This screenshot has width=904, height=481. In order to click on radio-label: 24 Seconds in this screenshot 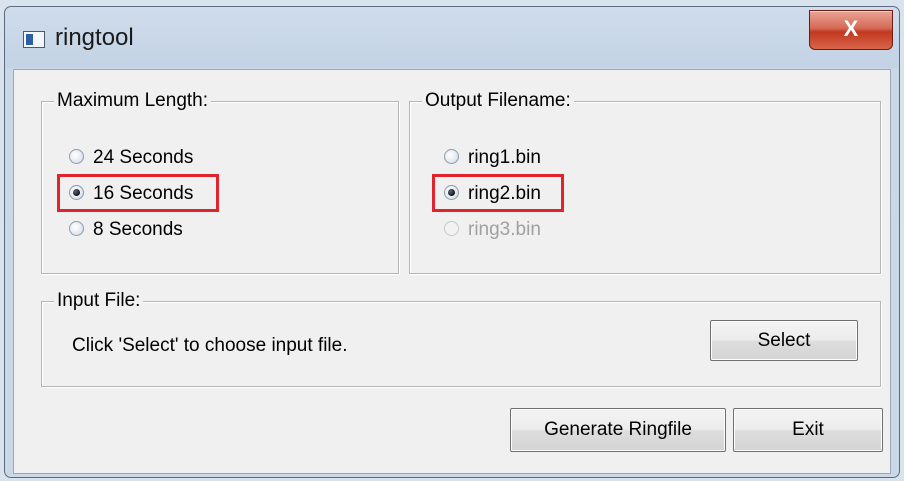, I will do `click(143, 157)`.